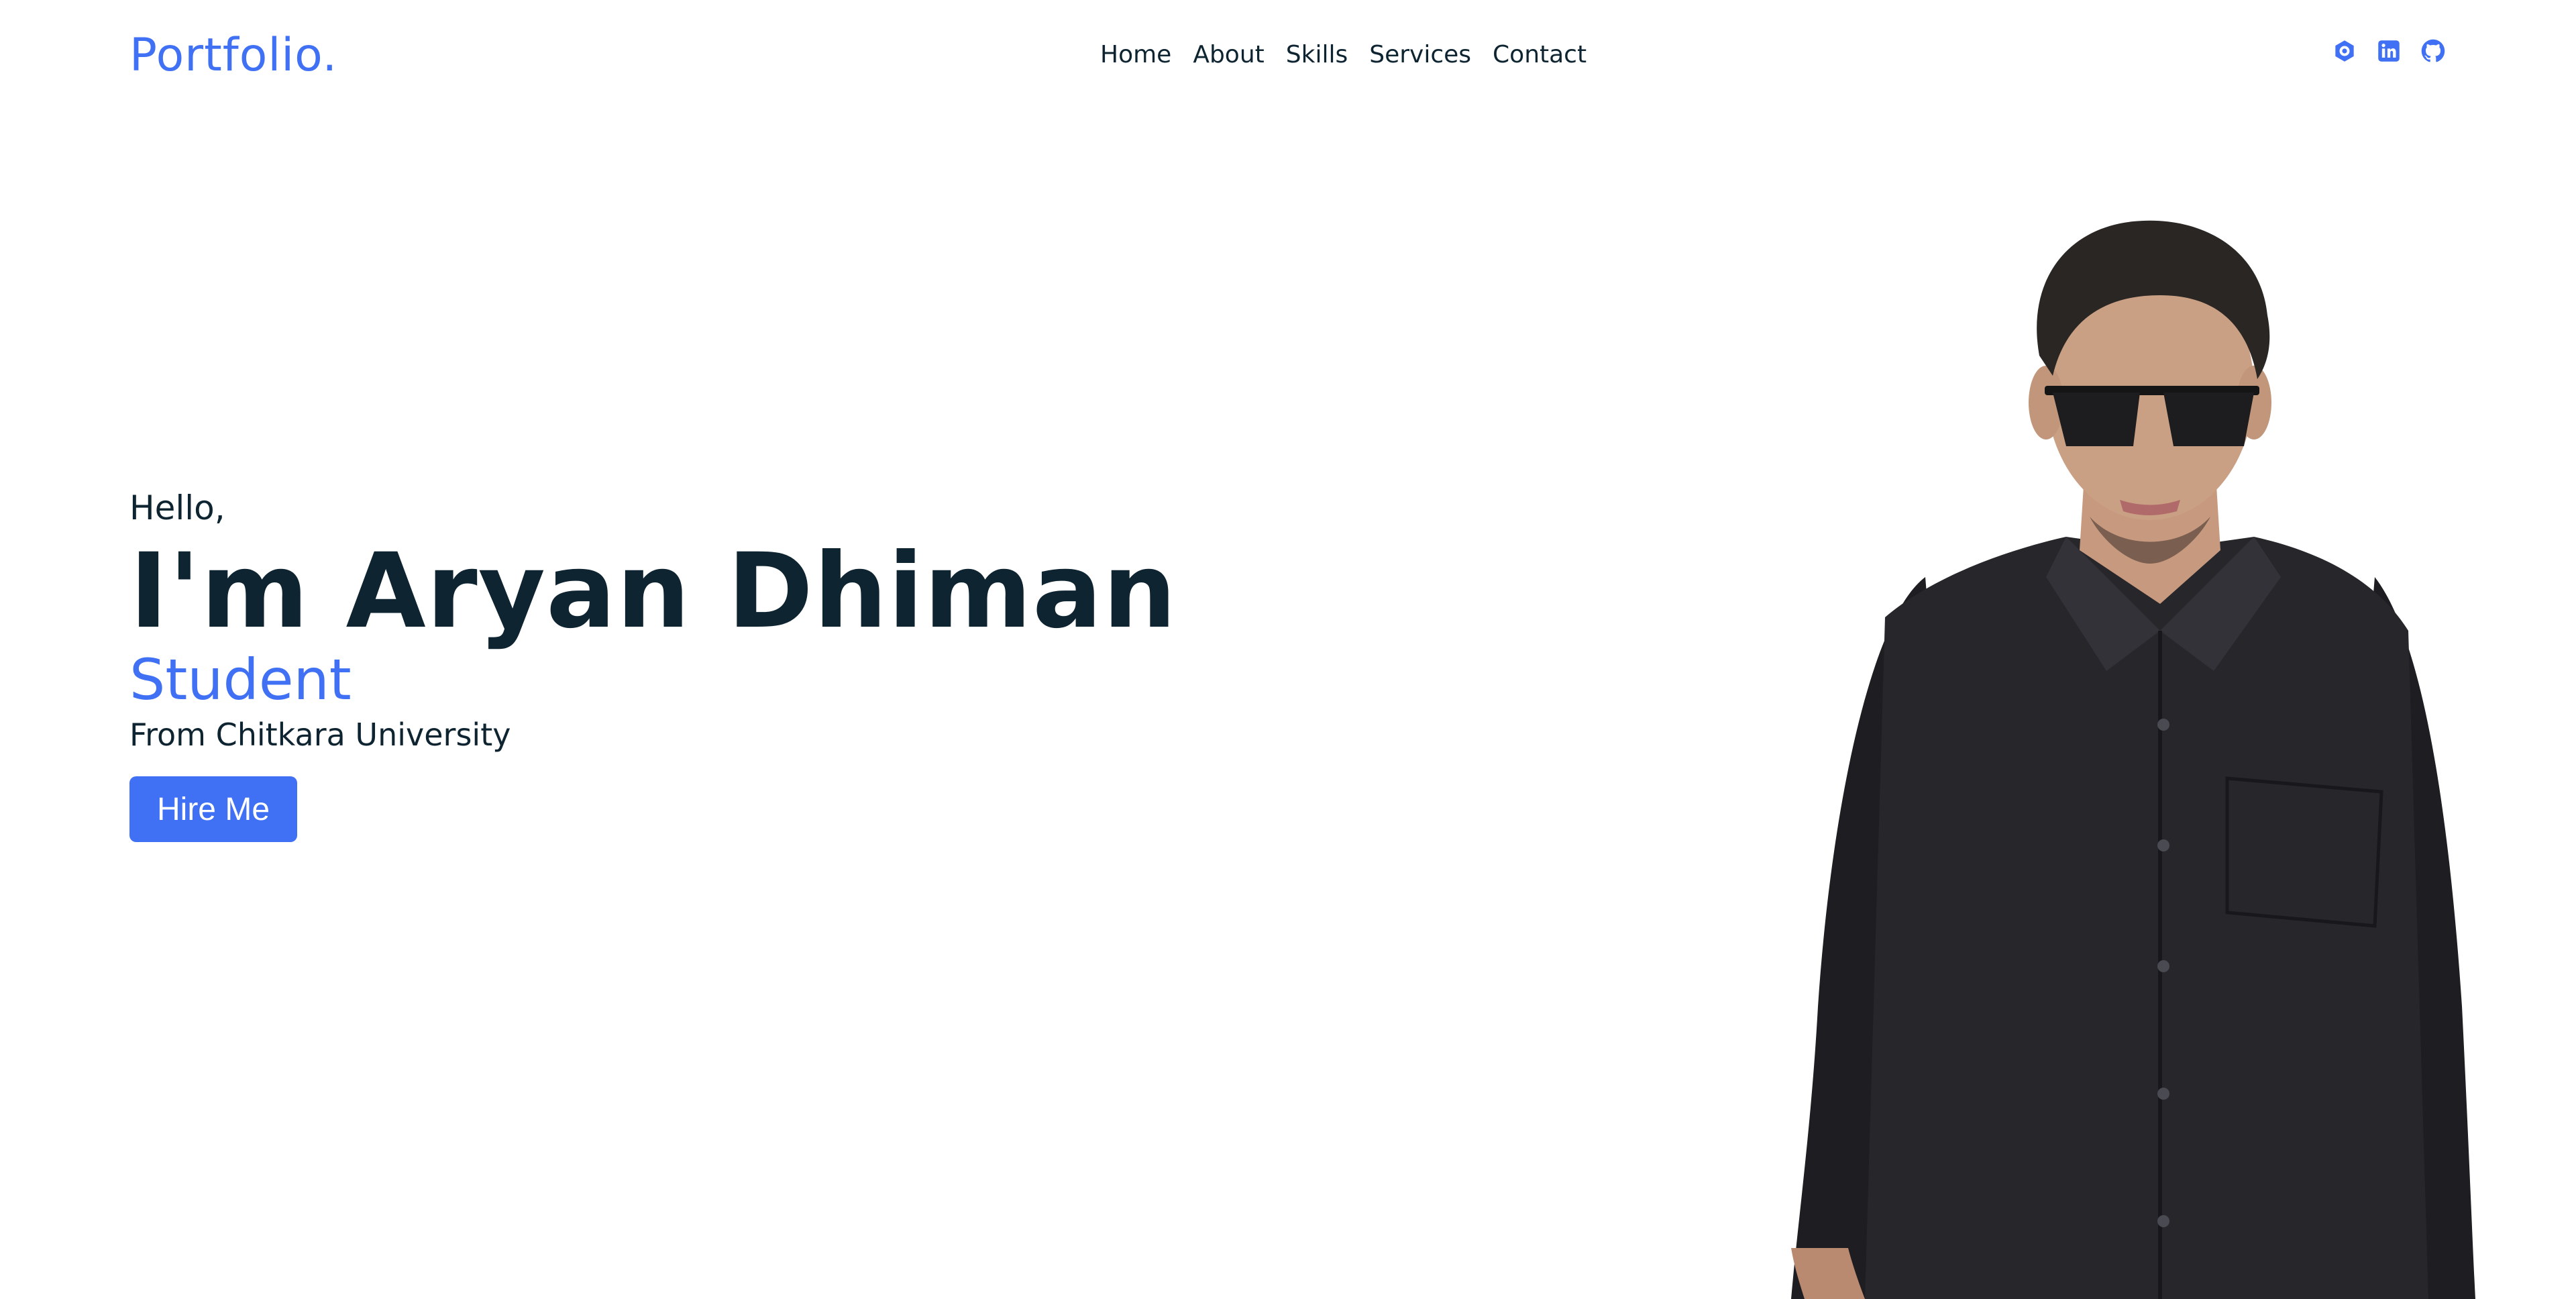  Describe the element at coordinates (1420, 55) in the screenshot. I see `nav-link-services: Services` at that location.